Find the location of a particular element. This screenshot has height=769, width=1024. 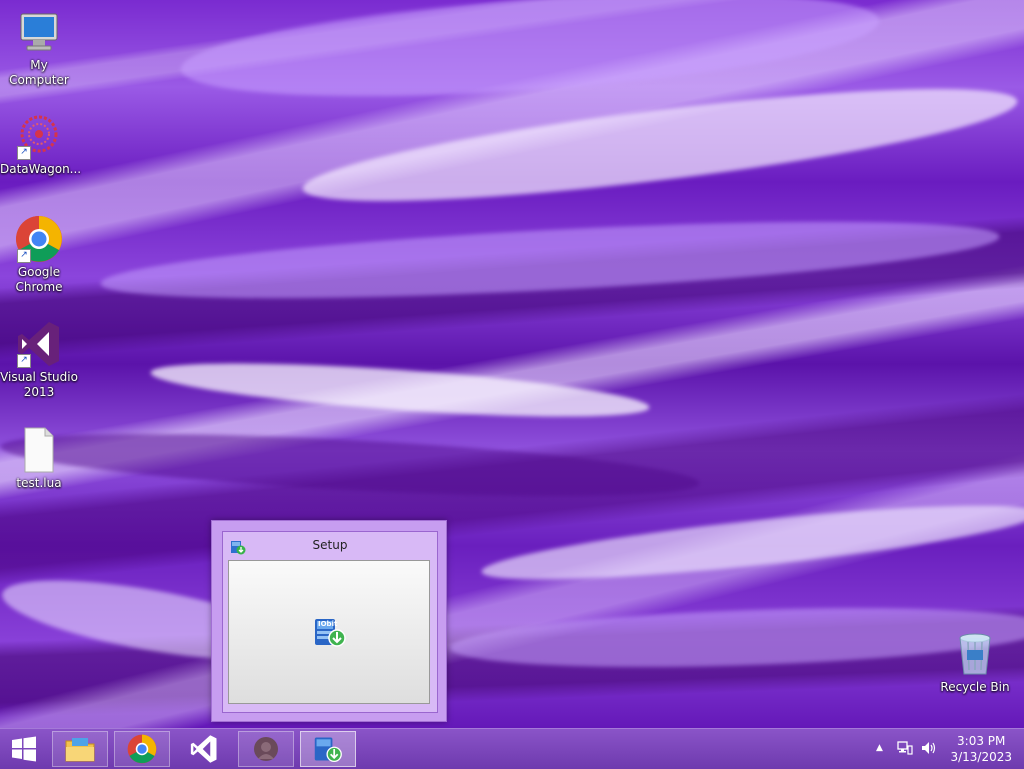

recycle-bin-icon is located at coordinates (975, 654).